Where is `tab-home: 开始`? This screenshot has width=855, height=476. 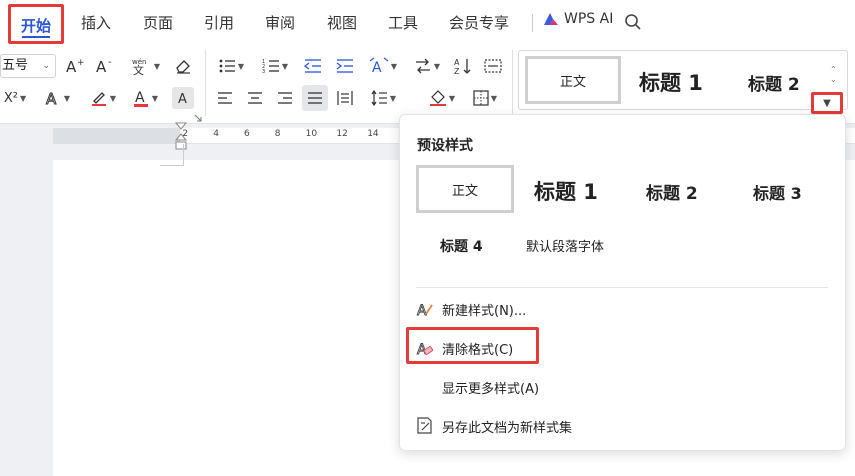 tab-home: 开始 is located at coordinates (36, 24).